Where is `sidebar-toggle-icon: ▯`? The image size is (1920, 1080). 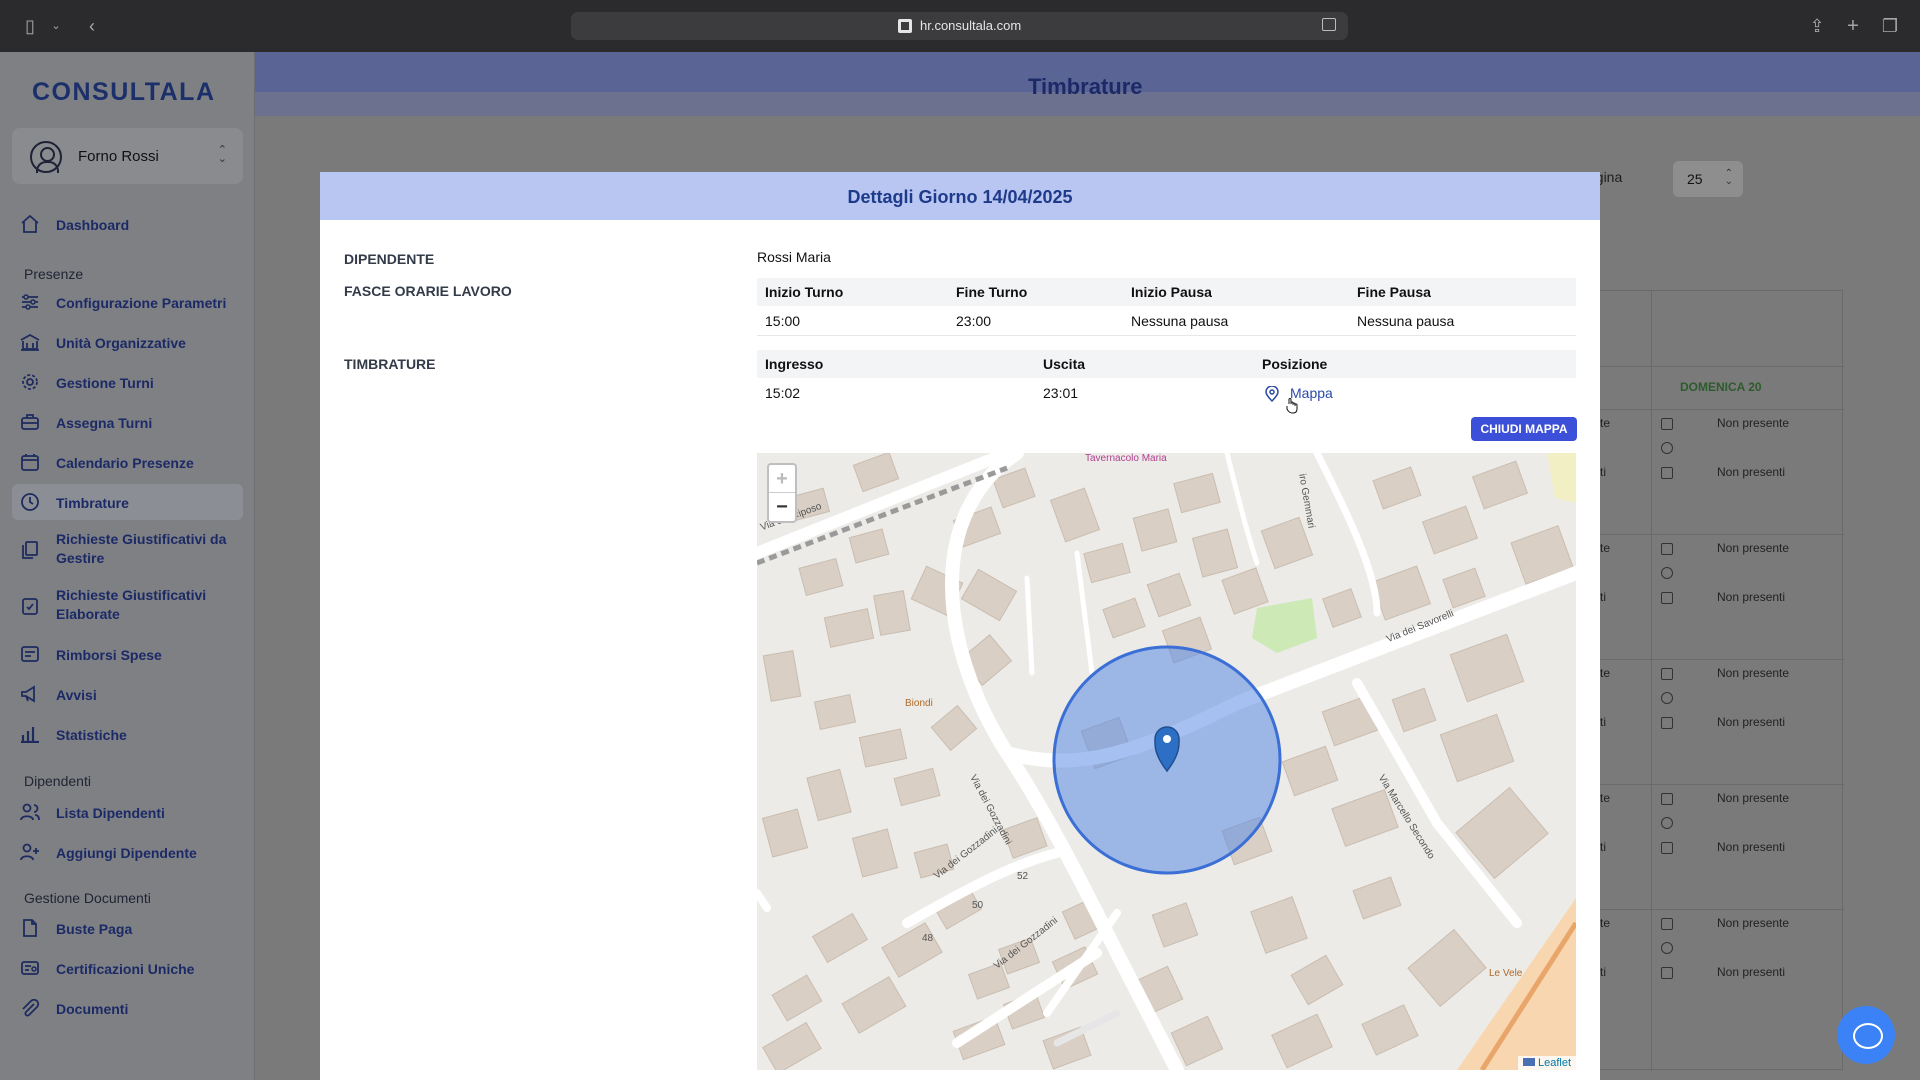 sidebar-toggle-icon: ▯ is located at coordinates (30, 26).